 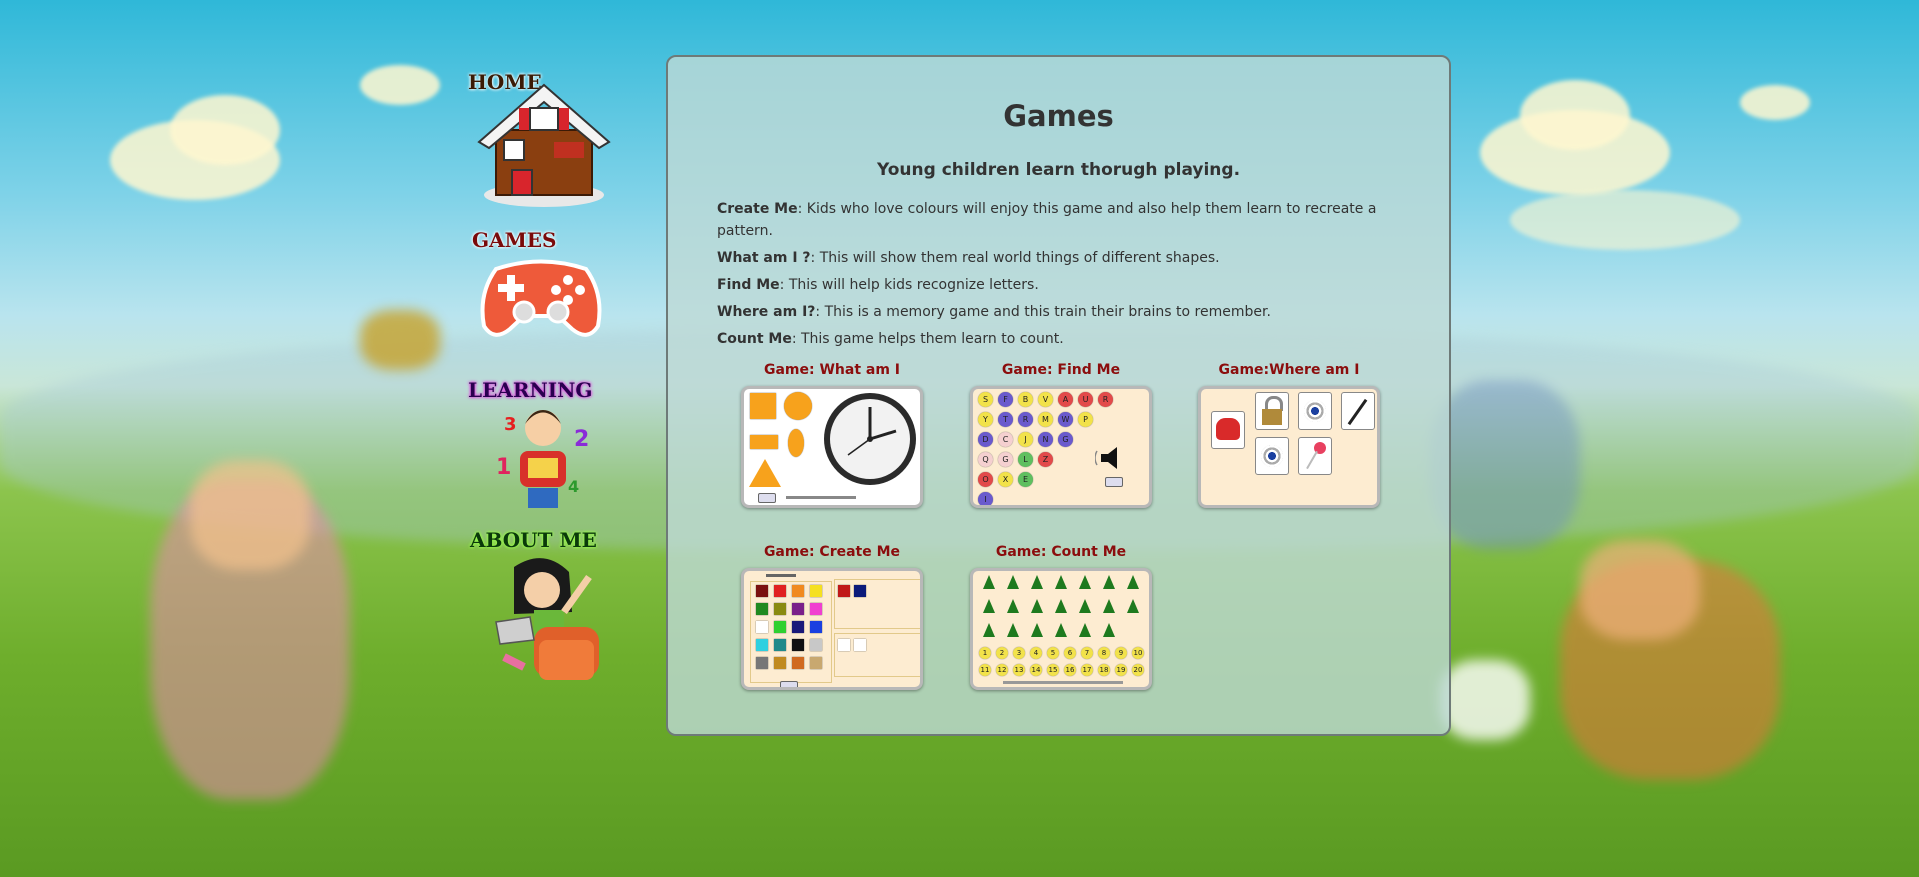 What do you see at coordinates (1105, 399) in the screenshot?
I see `letter-bubble: R` at bounding box center [1105, 399].